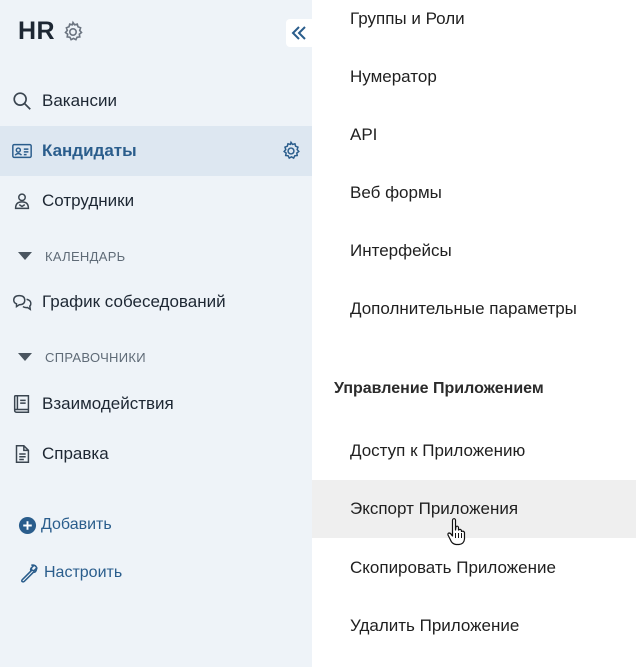 The width and height of the screenshot is (636, 667). What do you see at coordinates (156, 454) in the screenshot?
I see `sidebar-item-help: Справка` at bounding box center [156, 454].